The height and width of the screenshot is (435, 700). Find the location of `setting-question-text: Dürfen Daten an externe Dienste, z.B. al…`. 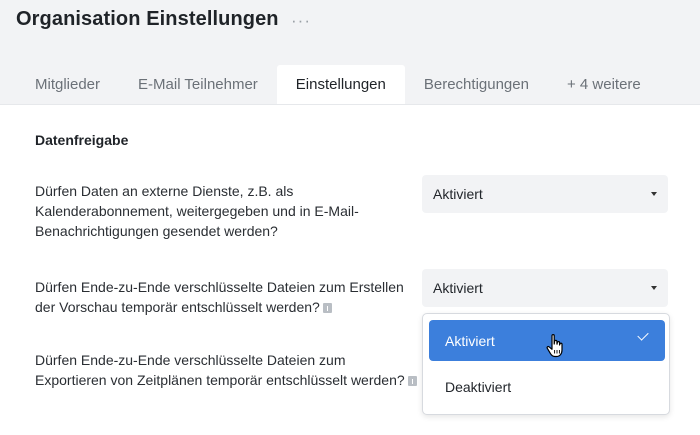

setting-question-text: Dürfen Daten an externe Dienste, z.B. al… is located at coordinates (197, 211).